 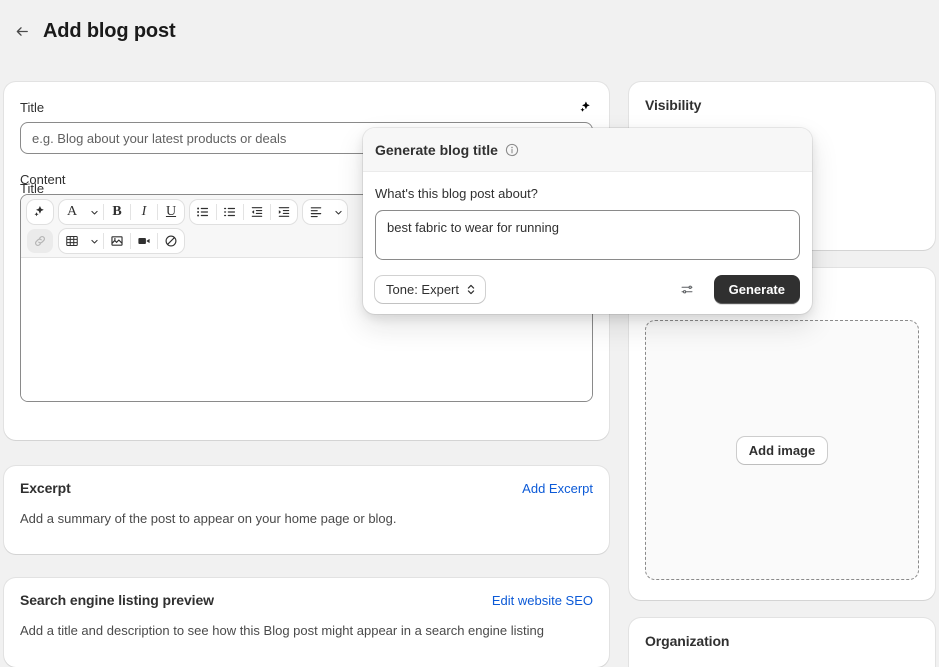 I want to click on table-icon, so click(x=72, y=241).